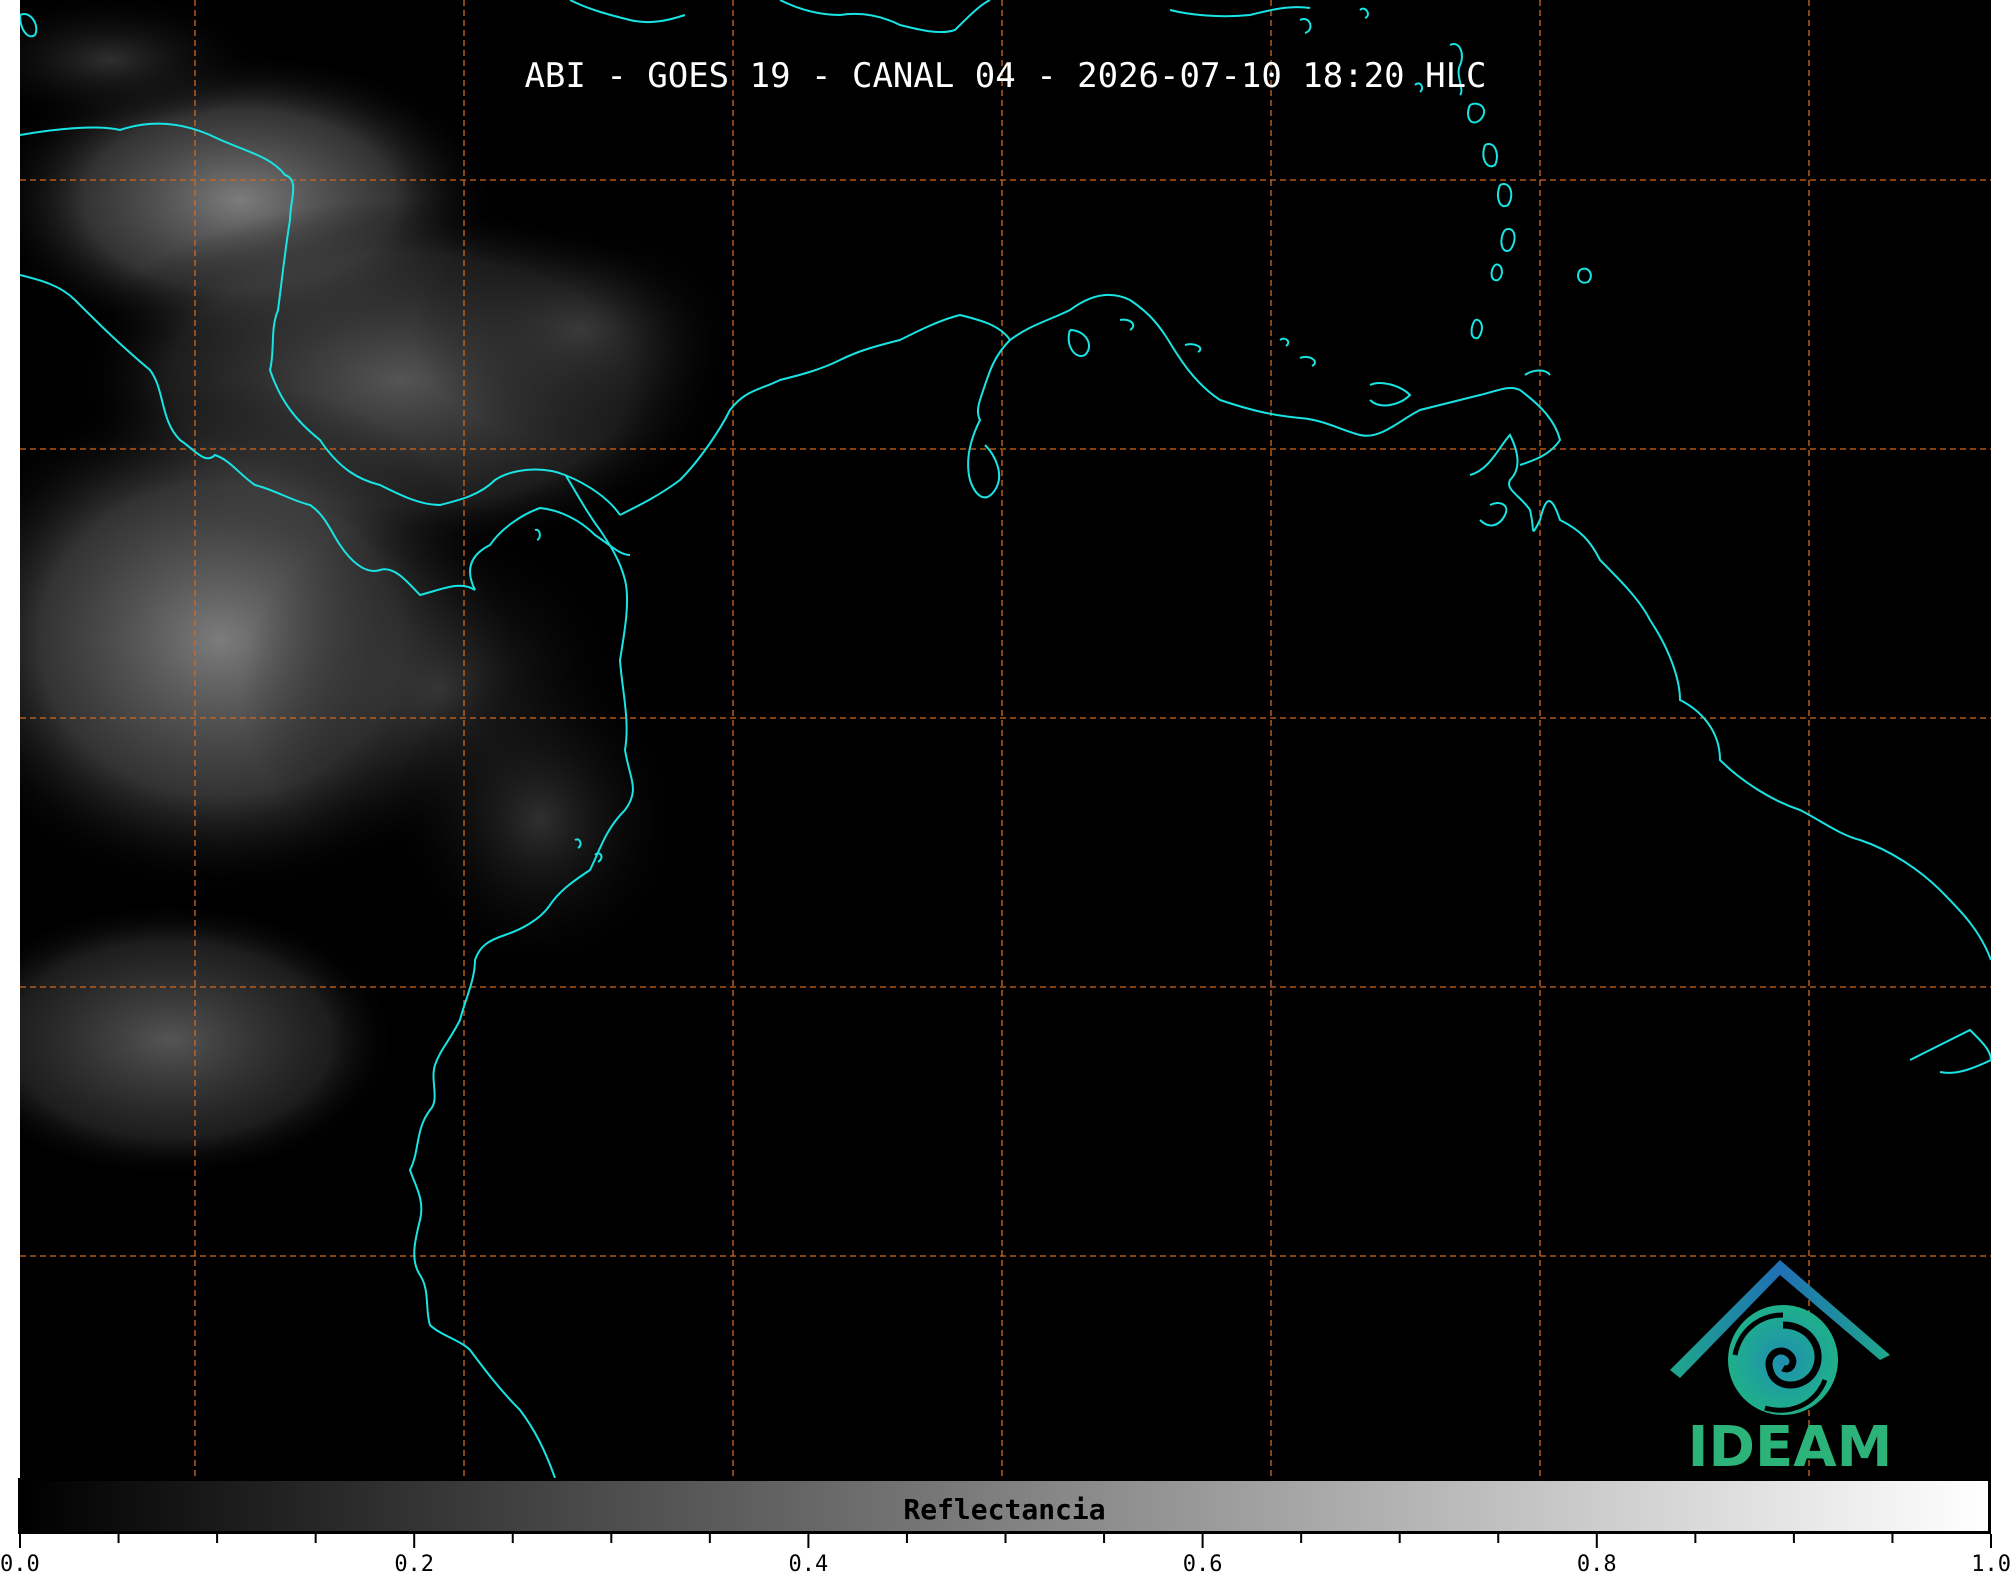 The image size is (2011, 1577). What do you see at coordinates (1991, 1564) in the screenshot?
I see `colorbar-tick-label: 1.0` at bounding box center [1991, 1564].